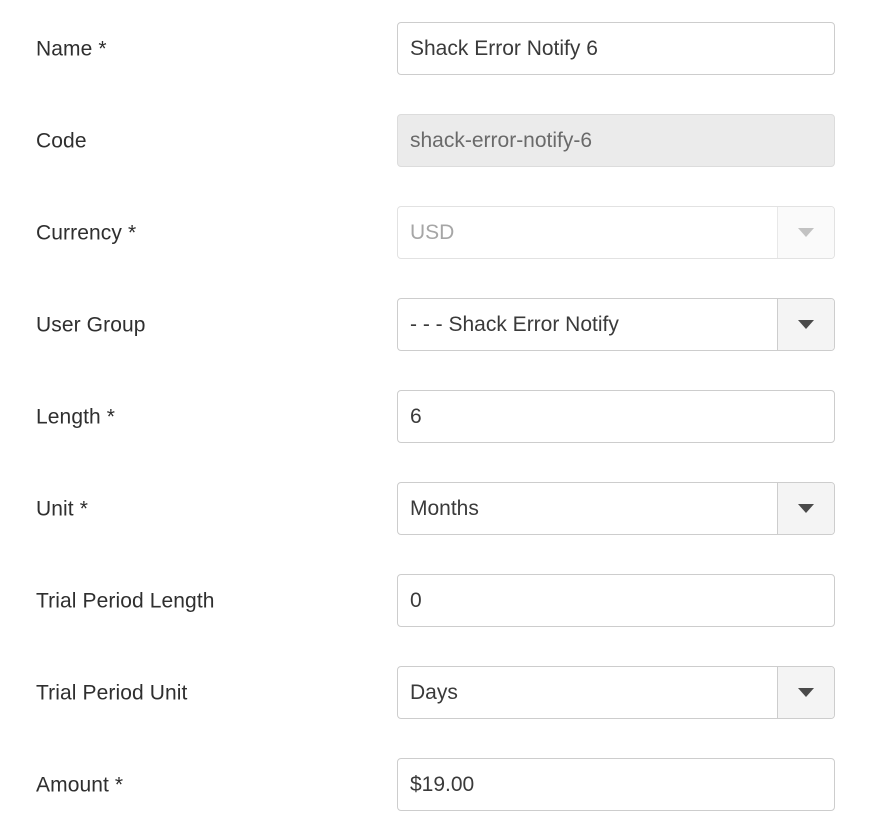 This screenshot has width=882, height=836. I want to click on field-label: Amount *, so click(79, 784).